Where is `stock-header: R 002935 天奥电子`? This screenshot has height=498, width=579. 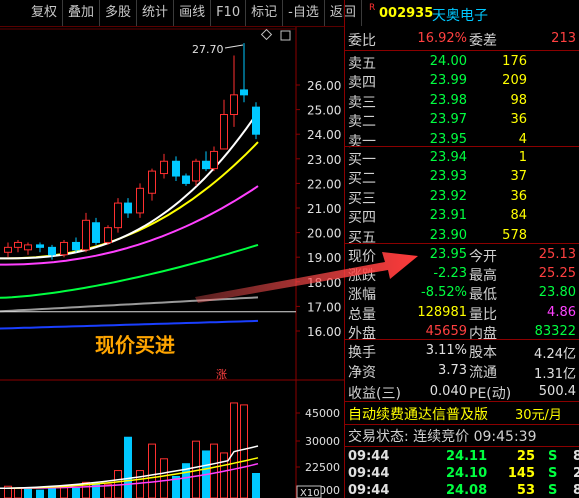
stock-header: R 002935 天奥电子 is located at coordinates (462, 13).